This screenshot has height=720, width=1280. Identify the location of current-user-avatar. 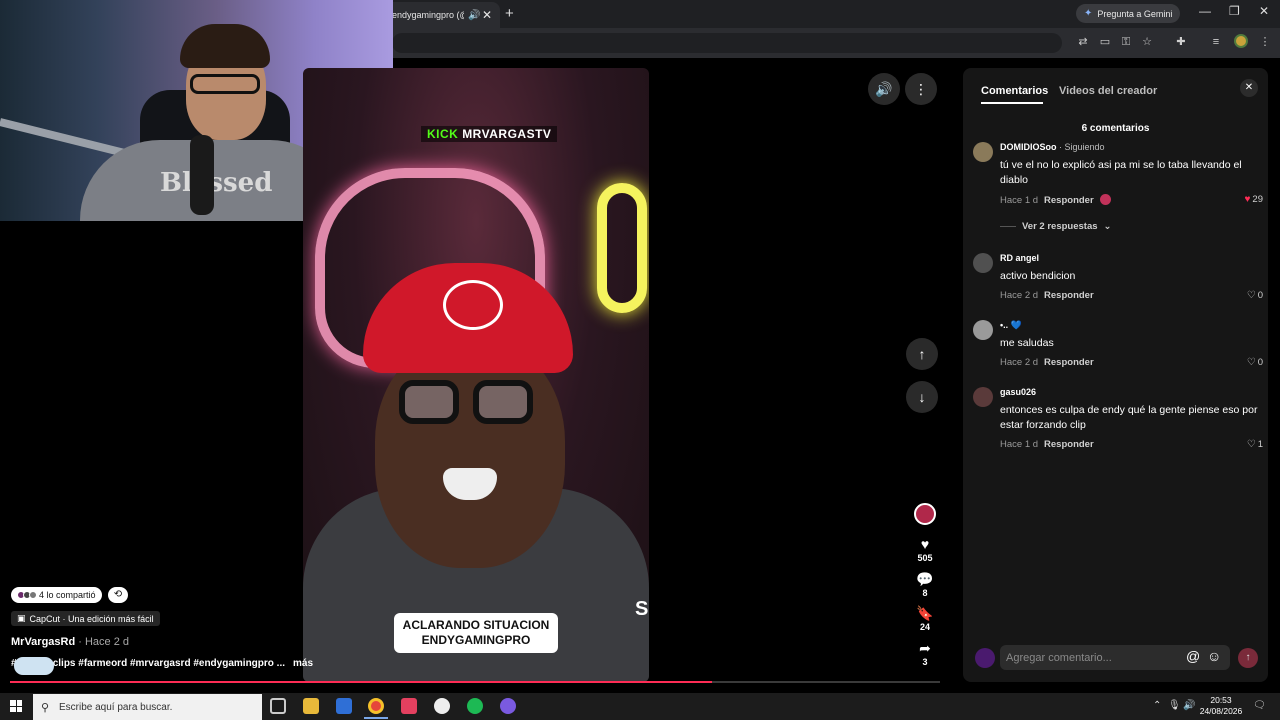
(985, 658).